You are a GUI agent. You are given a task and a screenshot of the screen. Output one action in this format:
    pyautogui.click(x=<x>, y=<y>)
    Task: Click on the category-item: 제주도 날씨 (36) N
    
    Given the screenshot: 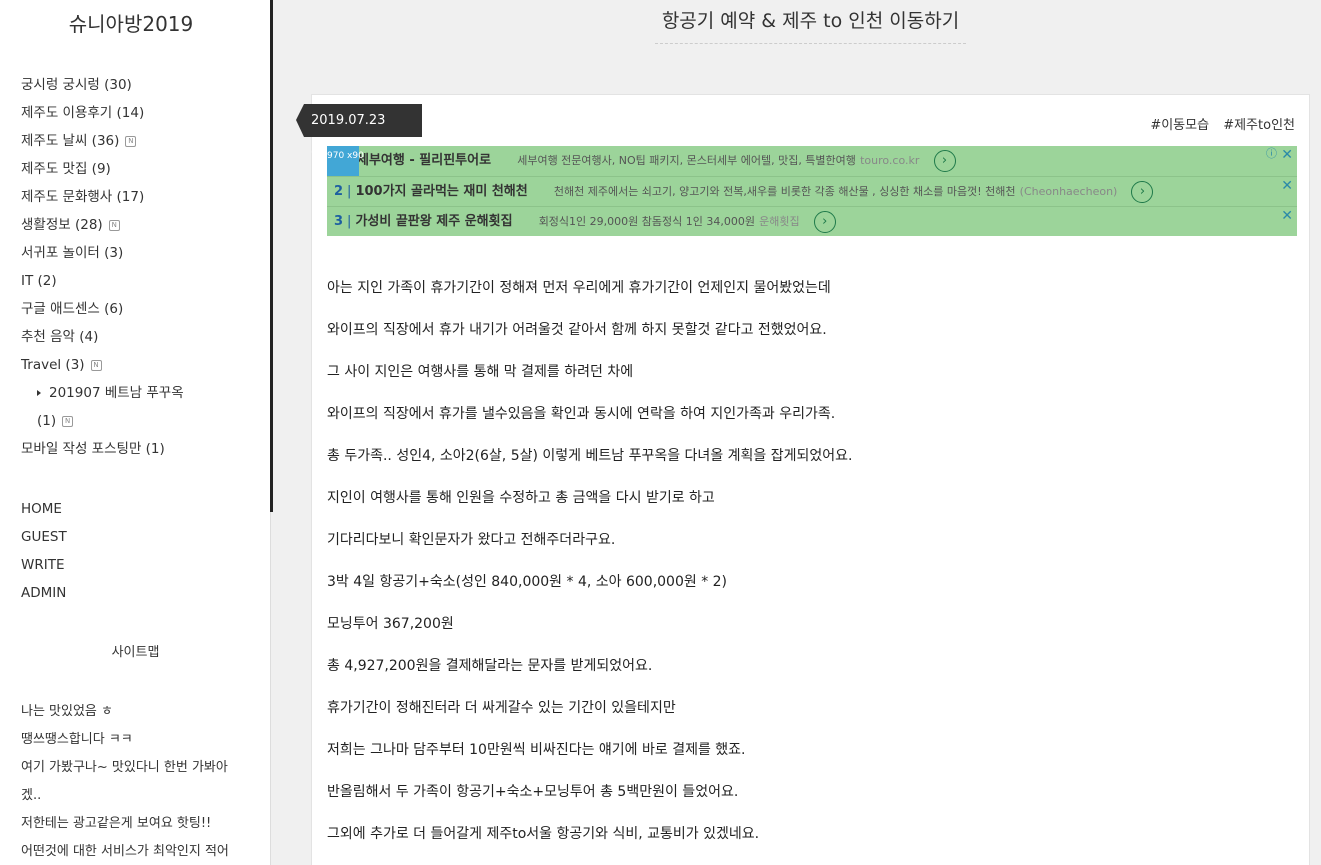 What is the action you would take?
    pyautogui.click(x=102, y=144)
    